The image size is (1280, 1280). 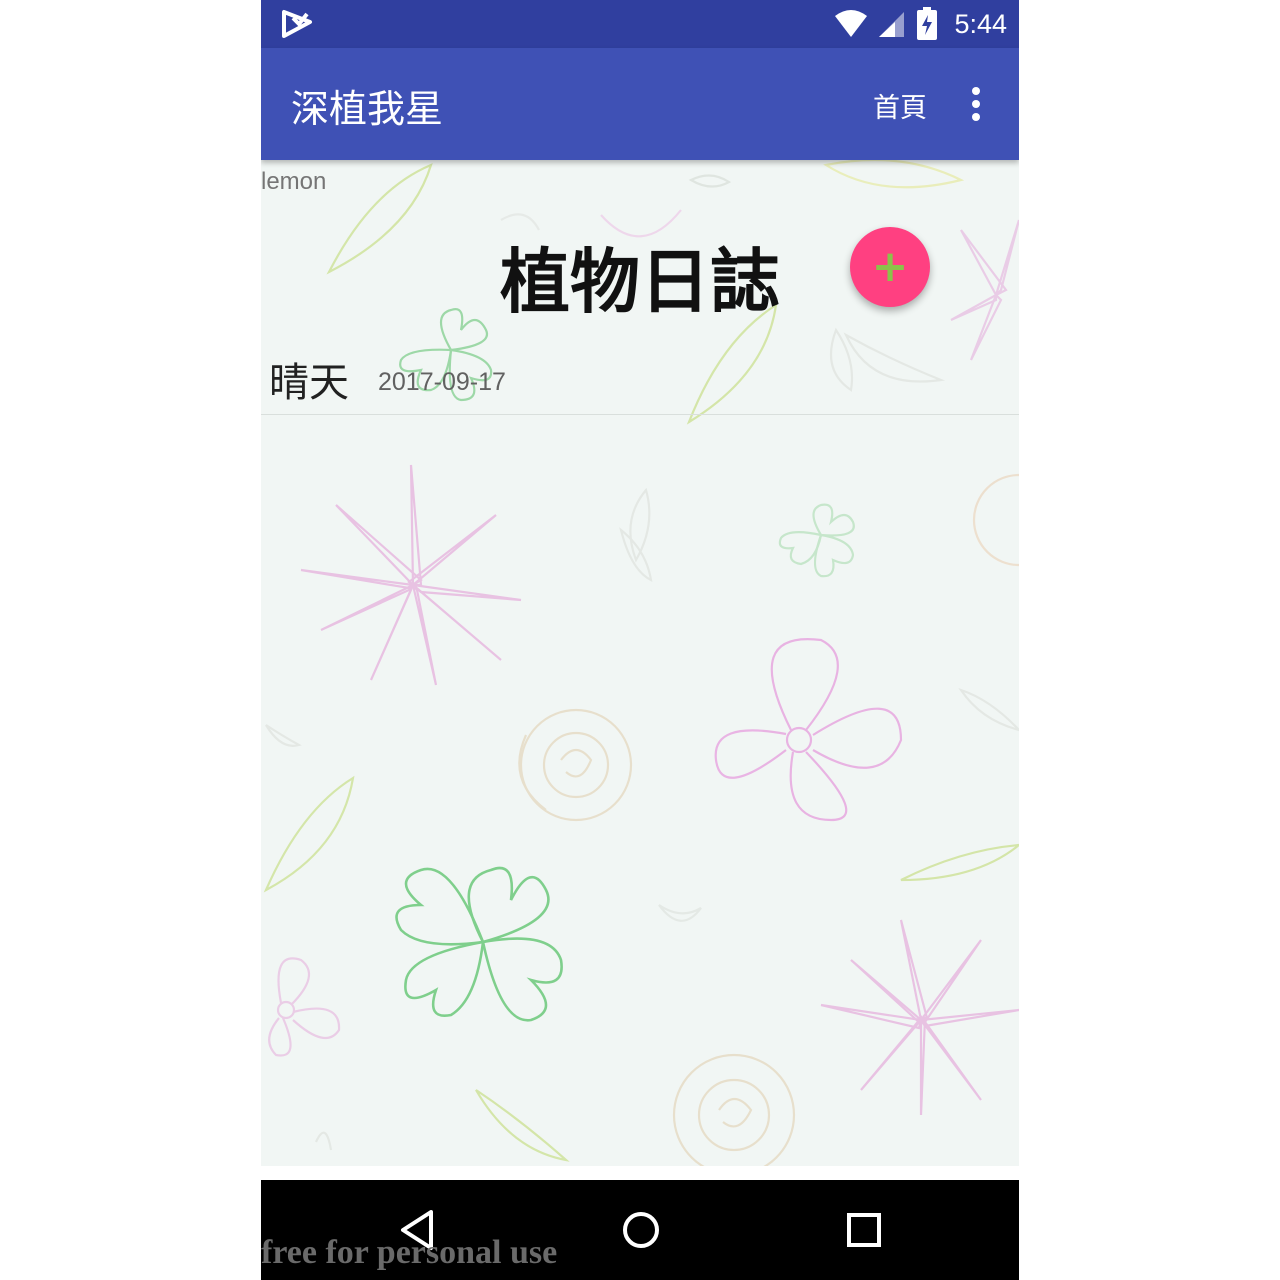 I want to click on app-title: 深植我星, so click(x=367, y=109).